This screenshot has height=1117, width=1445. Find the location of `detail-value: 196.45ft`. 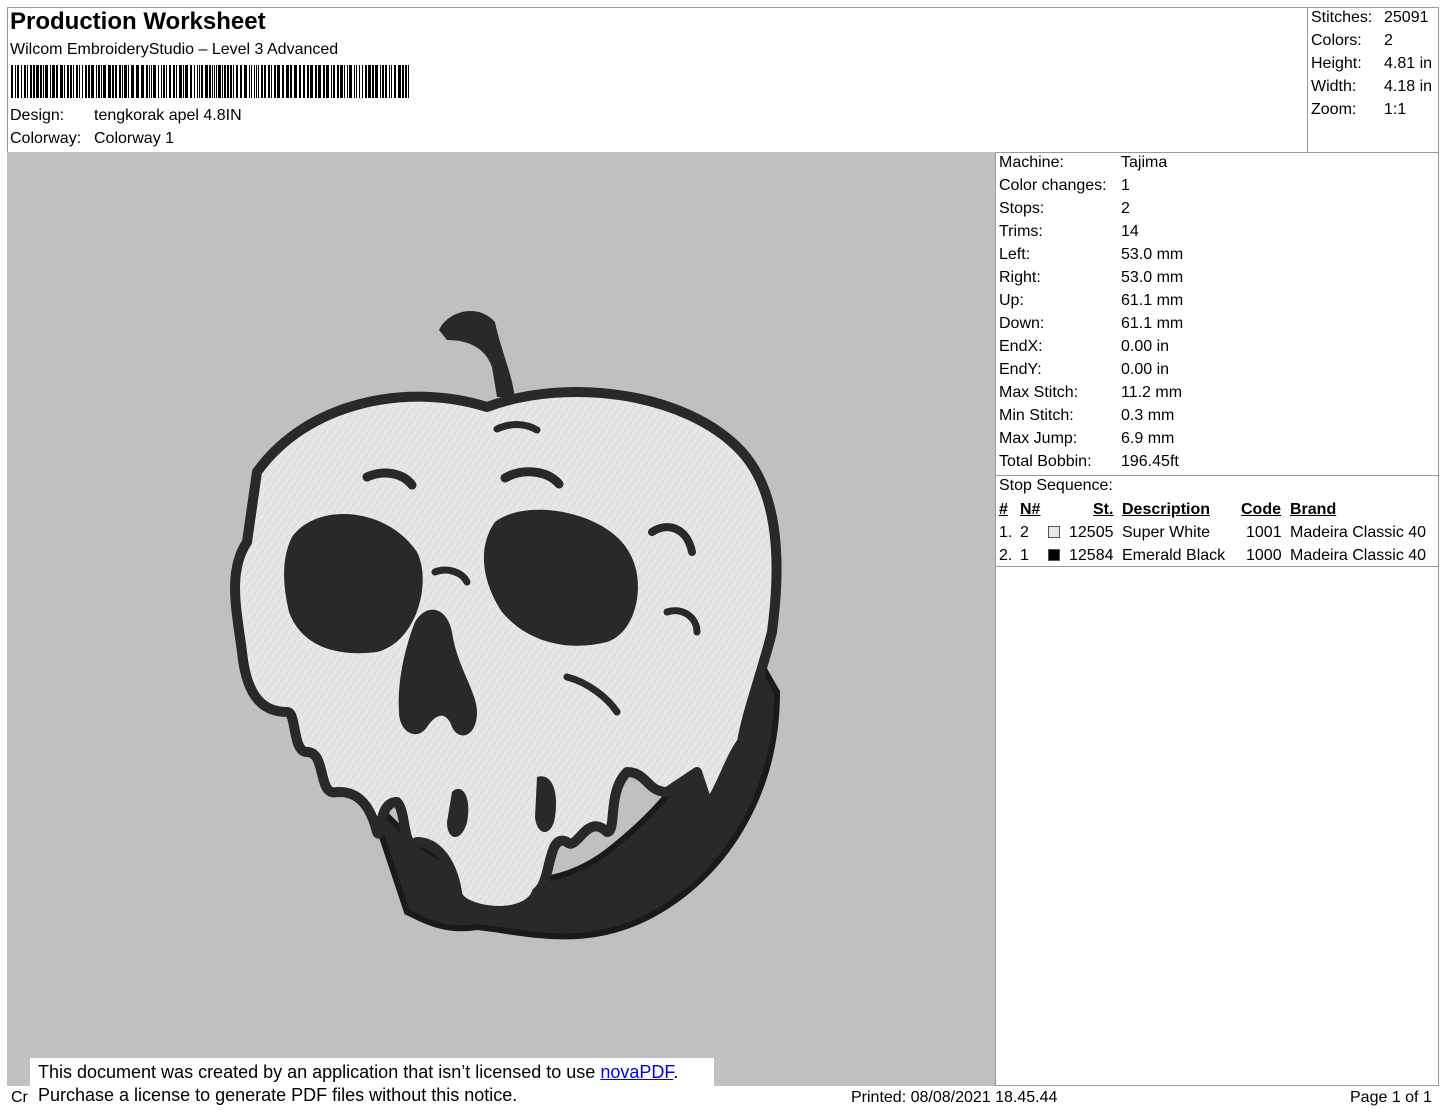

detail-value: 196.45ft is located at coordinates (1150, 461).